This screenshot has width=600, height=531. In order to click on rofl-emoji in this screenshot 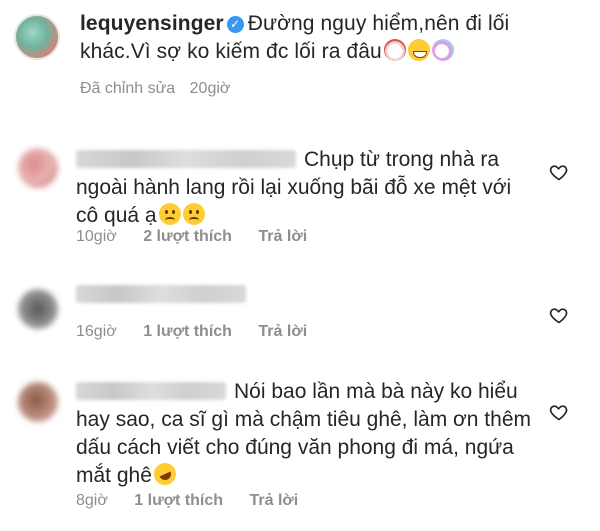, I will do `click(165, 474)`.